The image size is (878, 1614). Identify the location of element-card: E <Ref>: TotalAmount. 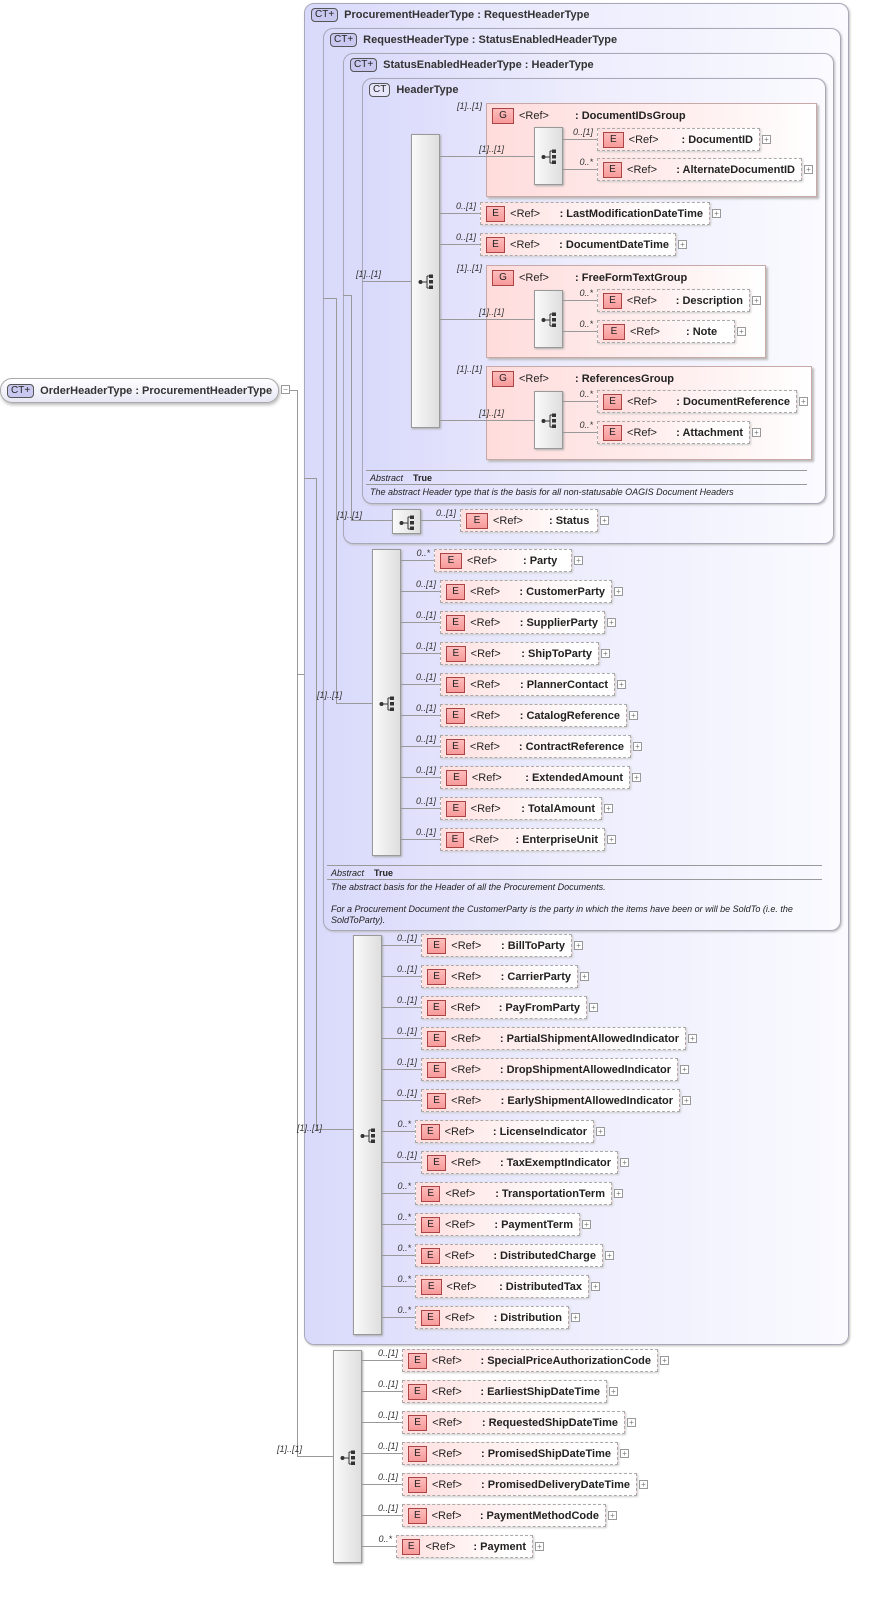
(521, 808).